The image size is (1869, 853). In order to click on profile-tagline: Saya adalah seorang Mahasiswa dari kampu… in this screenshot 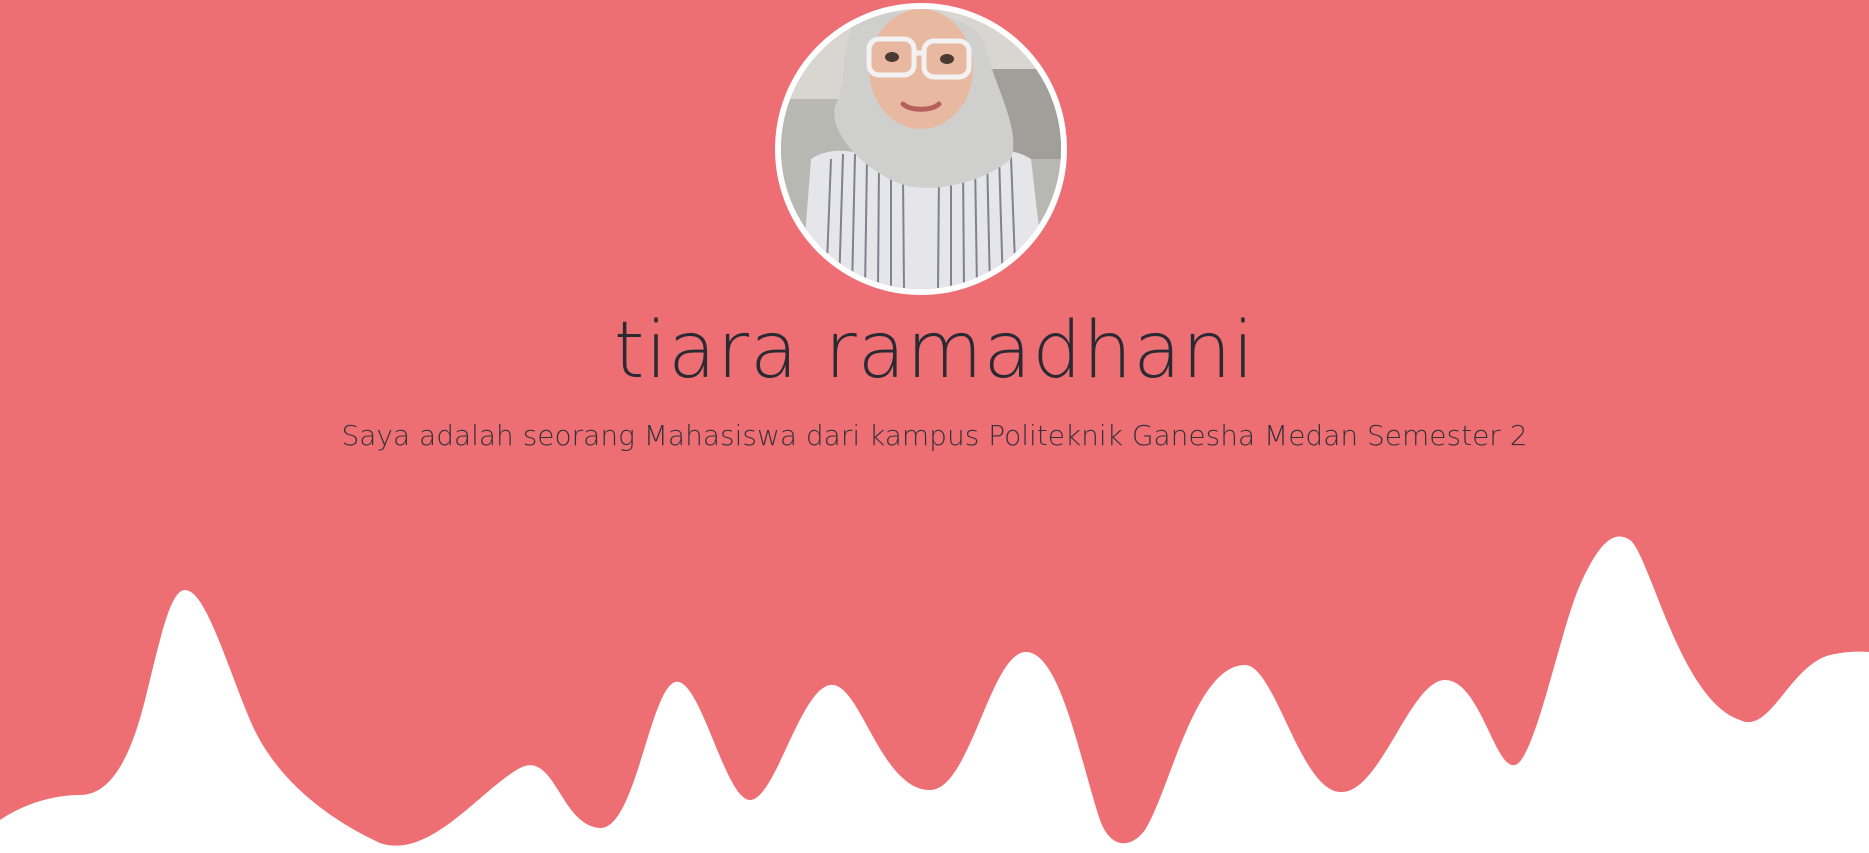, I will do `click(934, 435)`.